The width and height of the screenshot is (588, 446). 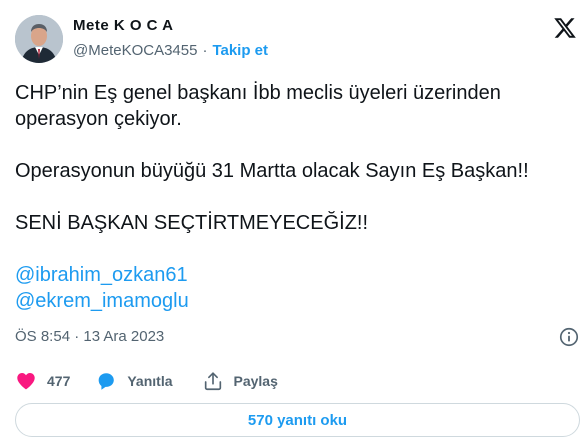 I want to click on avatar, so click(x=39, y=39).